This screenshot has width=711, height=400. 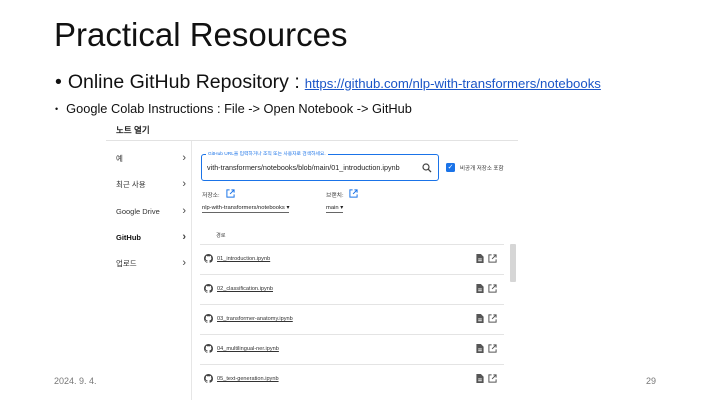 I want to click on notebook-name: 05_text-generation.ipynb, so click(x=248, y=379).